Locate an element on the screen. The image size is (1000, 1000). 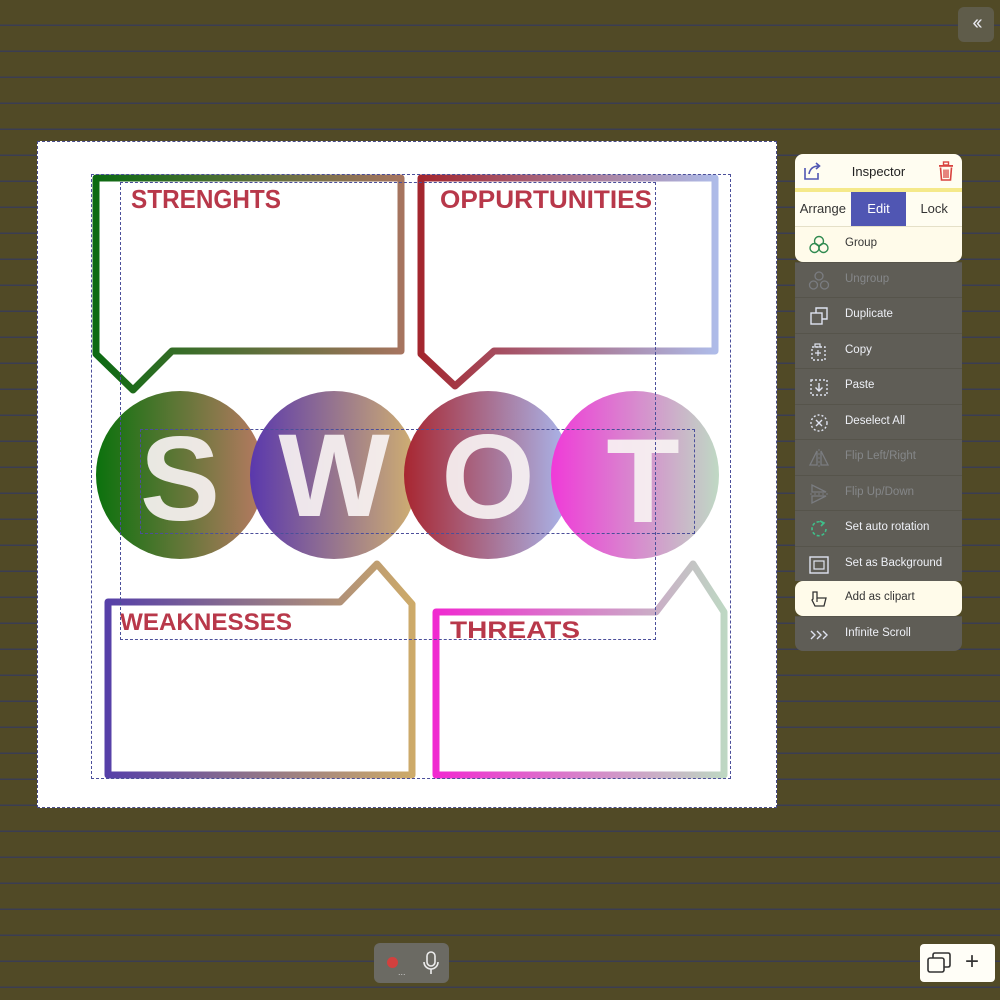
tab-lock: Lock is located at coordinates (934, 209).